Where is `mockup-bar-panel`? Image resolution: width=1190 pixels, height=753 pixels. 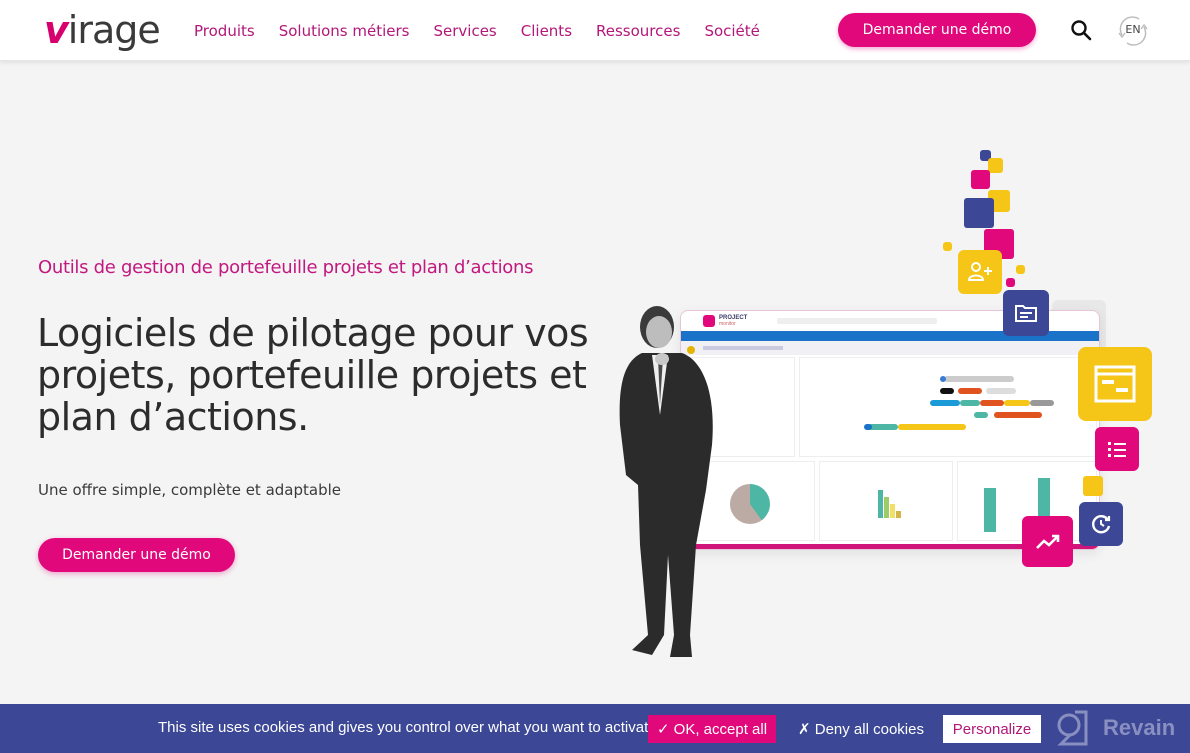
mockup-bar-panel is located at coordinates (886, 501).